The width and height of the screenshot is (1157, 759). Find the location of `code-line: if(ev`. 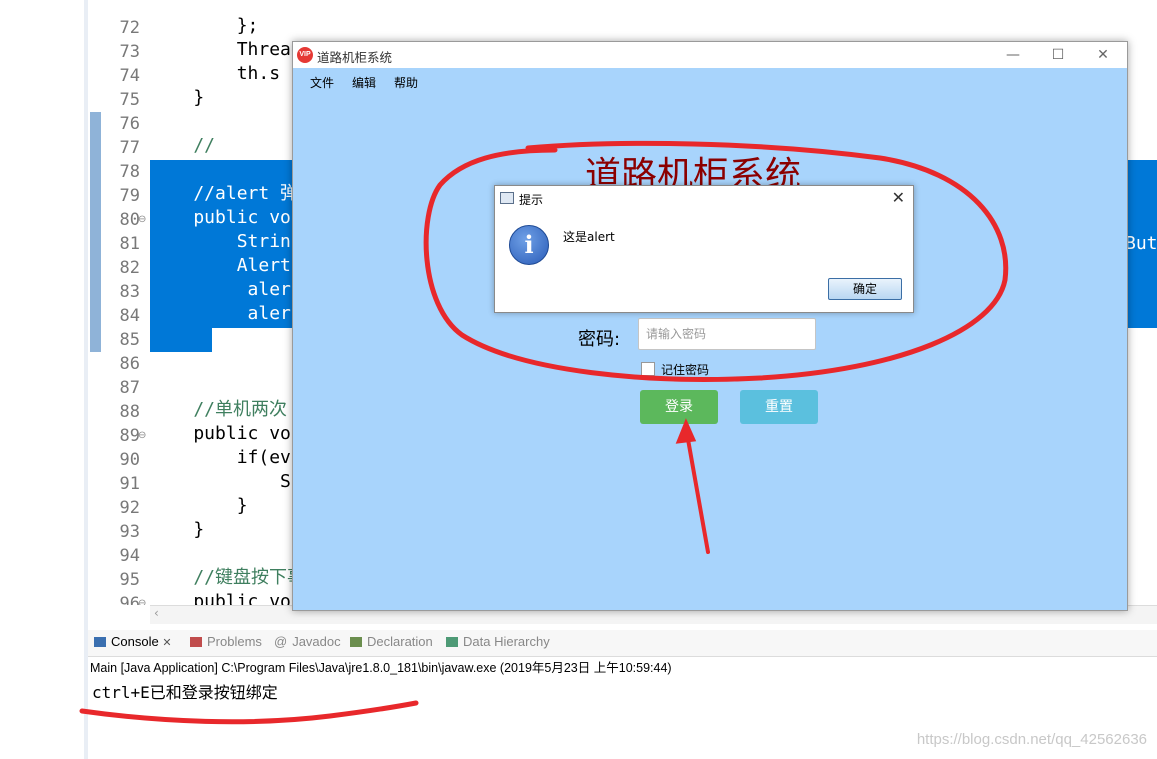

code-line: if(ev is located at coordinates (220, 457).